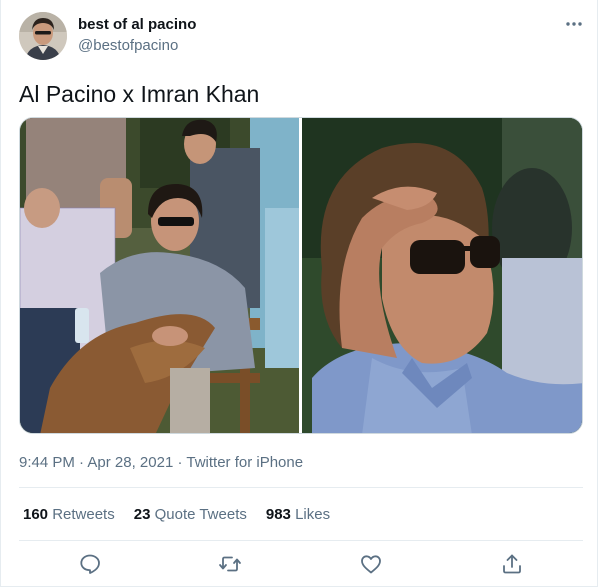 This screenshot has width=598, height=588. I want to click on quote-tweets-label: Quote Tweets, so click(198, 514).